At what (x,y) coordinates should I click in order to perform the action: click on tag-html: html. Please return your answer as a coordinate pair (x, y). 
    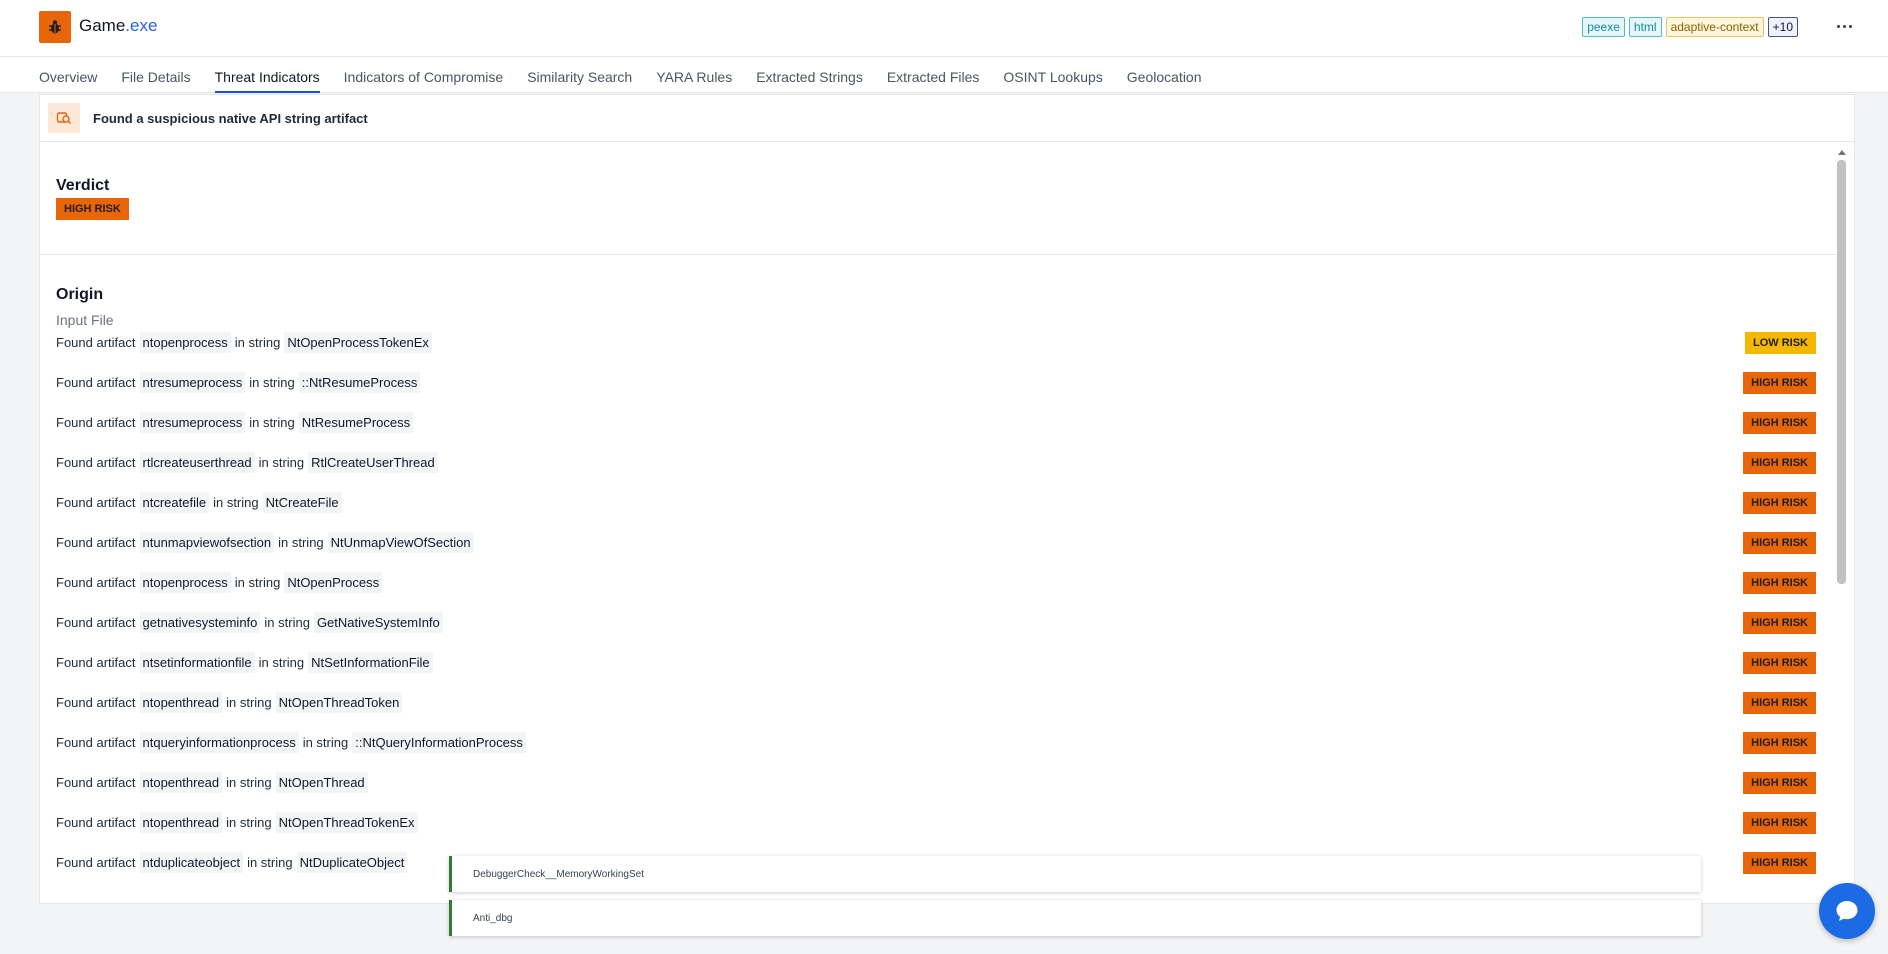
    Looking at the image, I should click on (1645, 27).